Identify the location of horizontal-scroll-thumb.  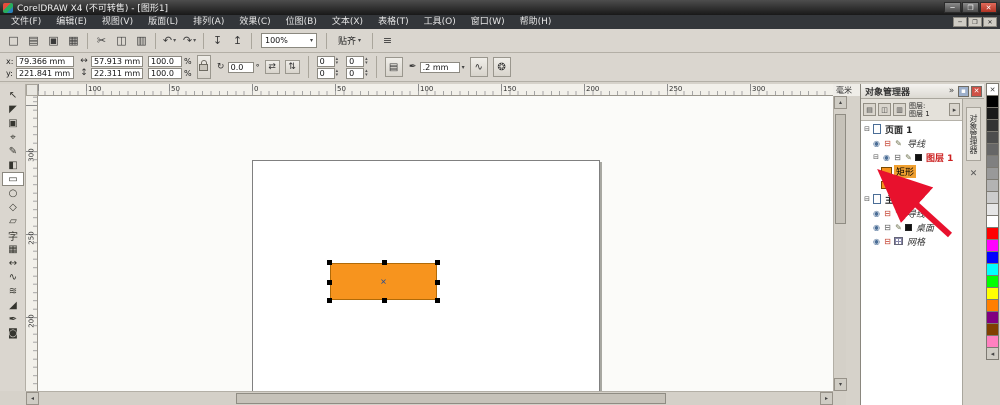
(451, 398).